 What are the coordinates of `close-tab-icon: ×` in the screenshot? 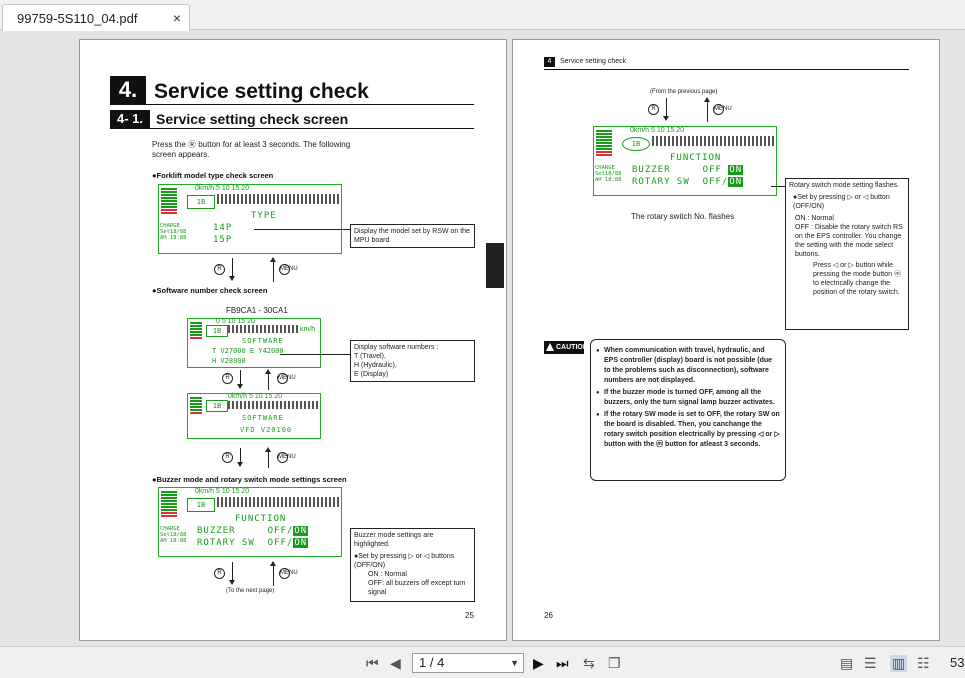 It's located at (177, 18).